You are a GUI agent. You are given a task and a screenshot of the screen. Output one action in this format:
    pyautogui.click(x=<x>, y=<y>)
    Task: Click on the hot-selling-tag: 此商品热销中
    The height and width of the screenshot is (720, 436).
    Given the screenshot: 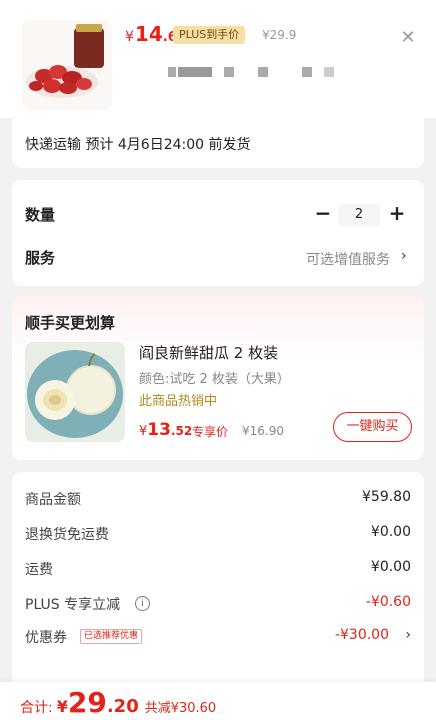 What is the action you would take?
    pyautogui.click(x=178, y=401)
    